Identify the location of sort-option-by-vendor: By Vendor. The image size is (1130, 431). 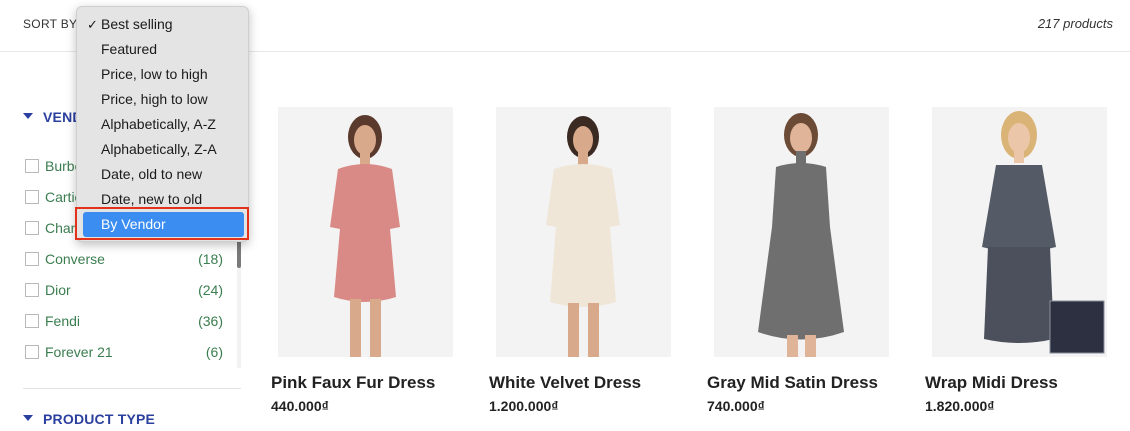
(163, 224).